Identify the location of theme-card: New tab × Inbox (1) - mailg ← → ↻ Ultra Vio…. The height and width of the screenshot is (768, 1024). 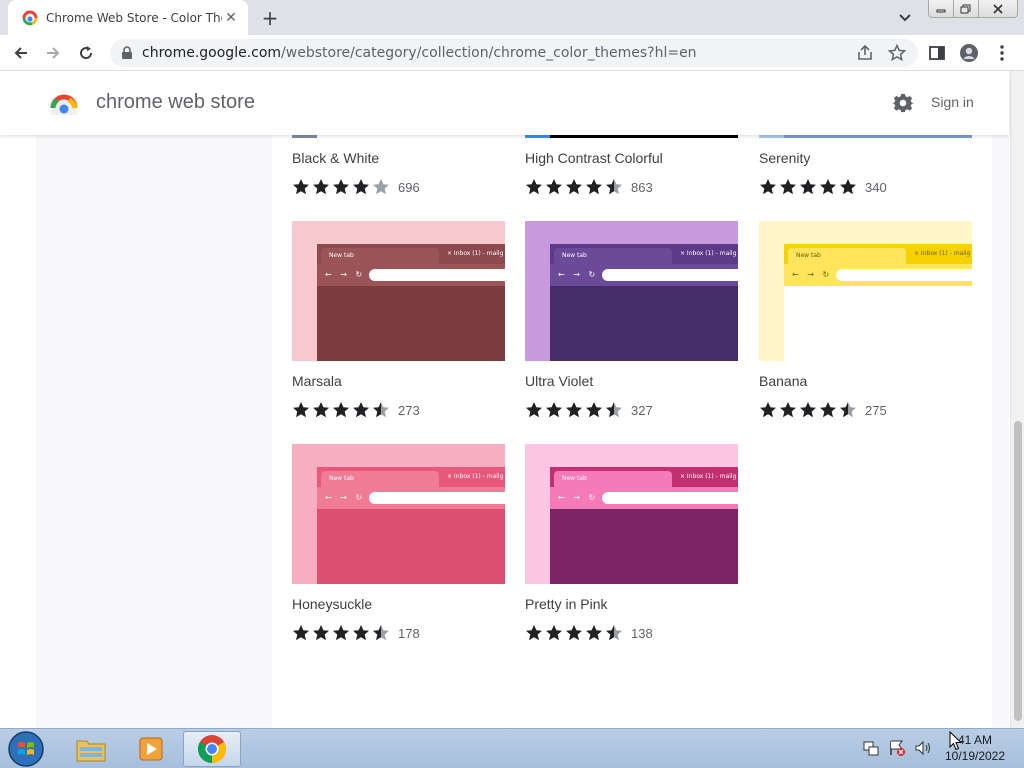
(631, 319).